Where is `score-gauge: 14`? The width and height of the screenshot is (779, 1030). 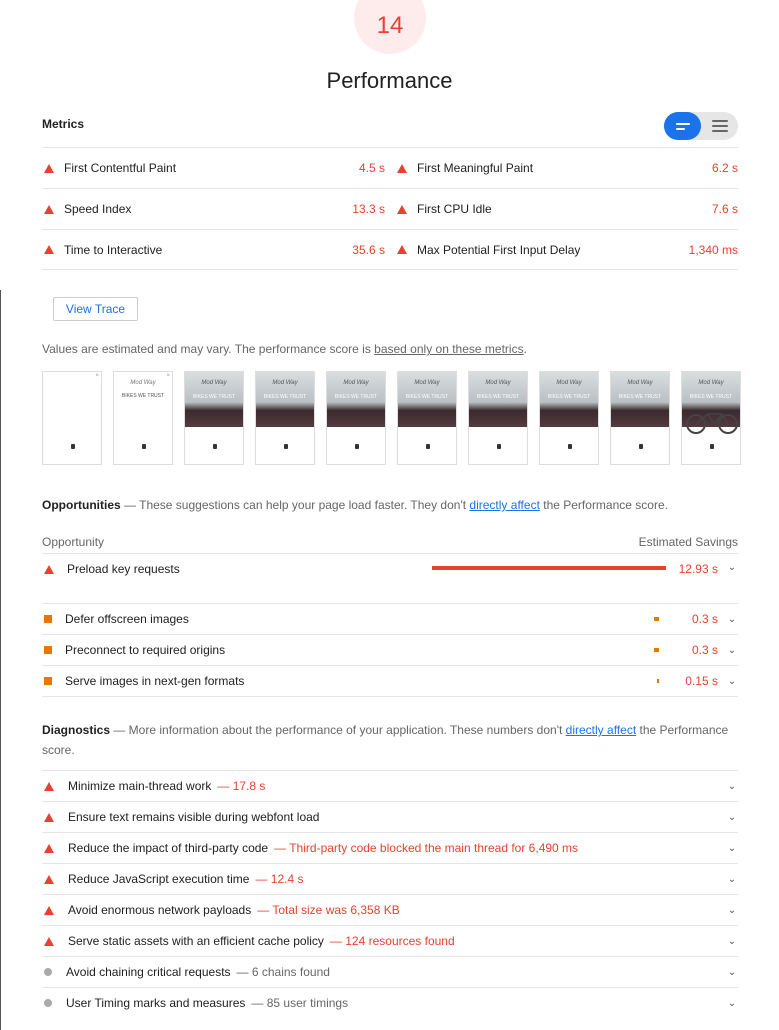 score-gauge: 14 is located at coordinates (390, 27).